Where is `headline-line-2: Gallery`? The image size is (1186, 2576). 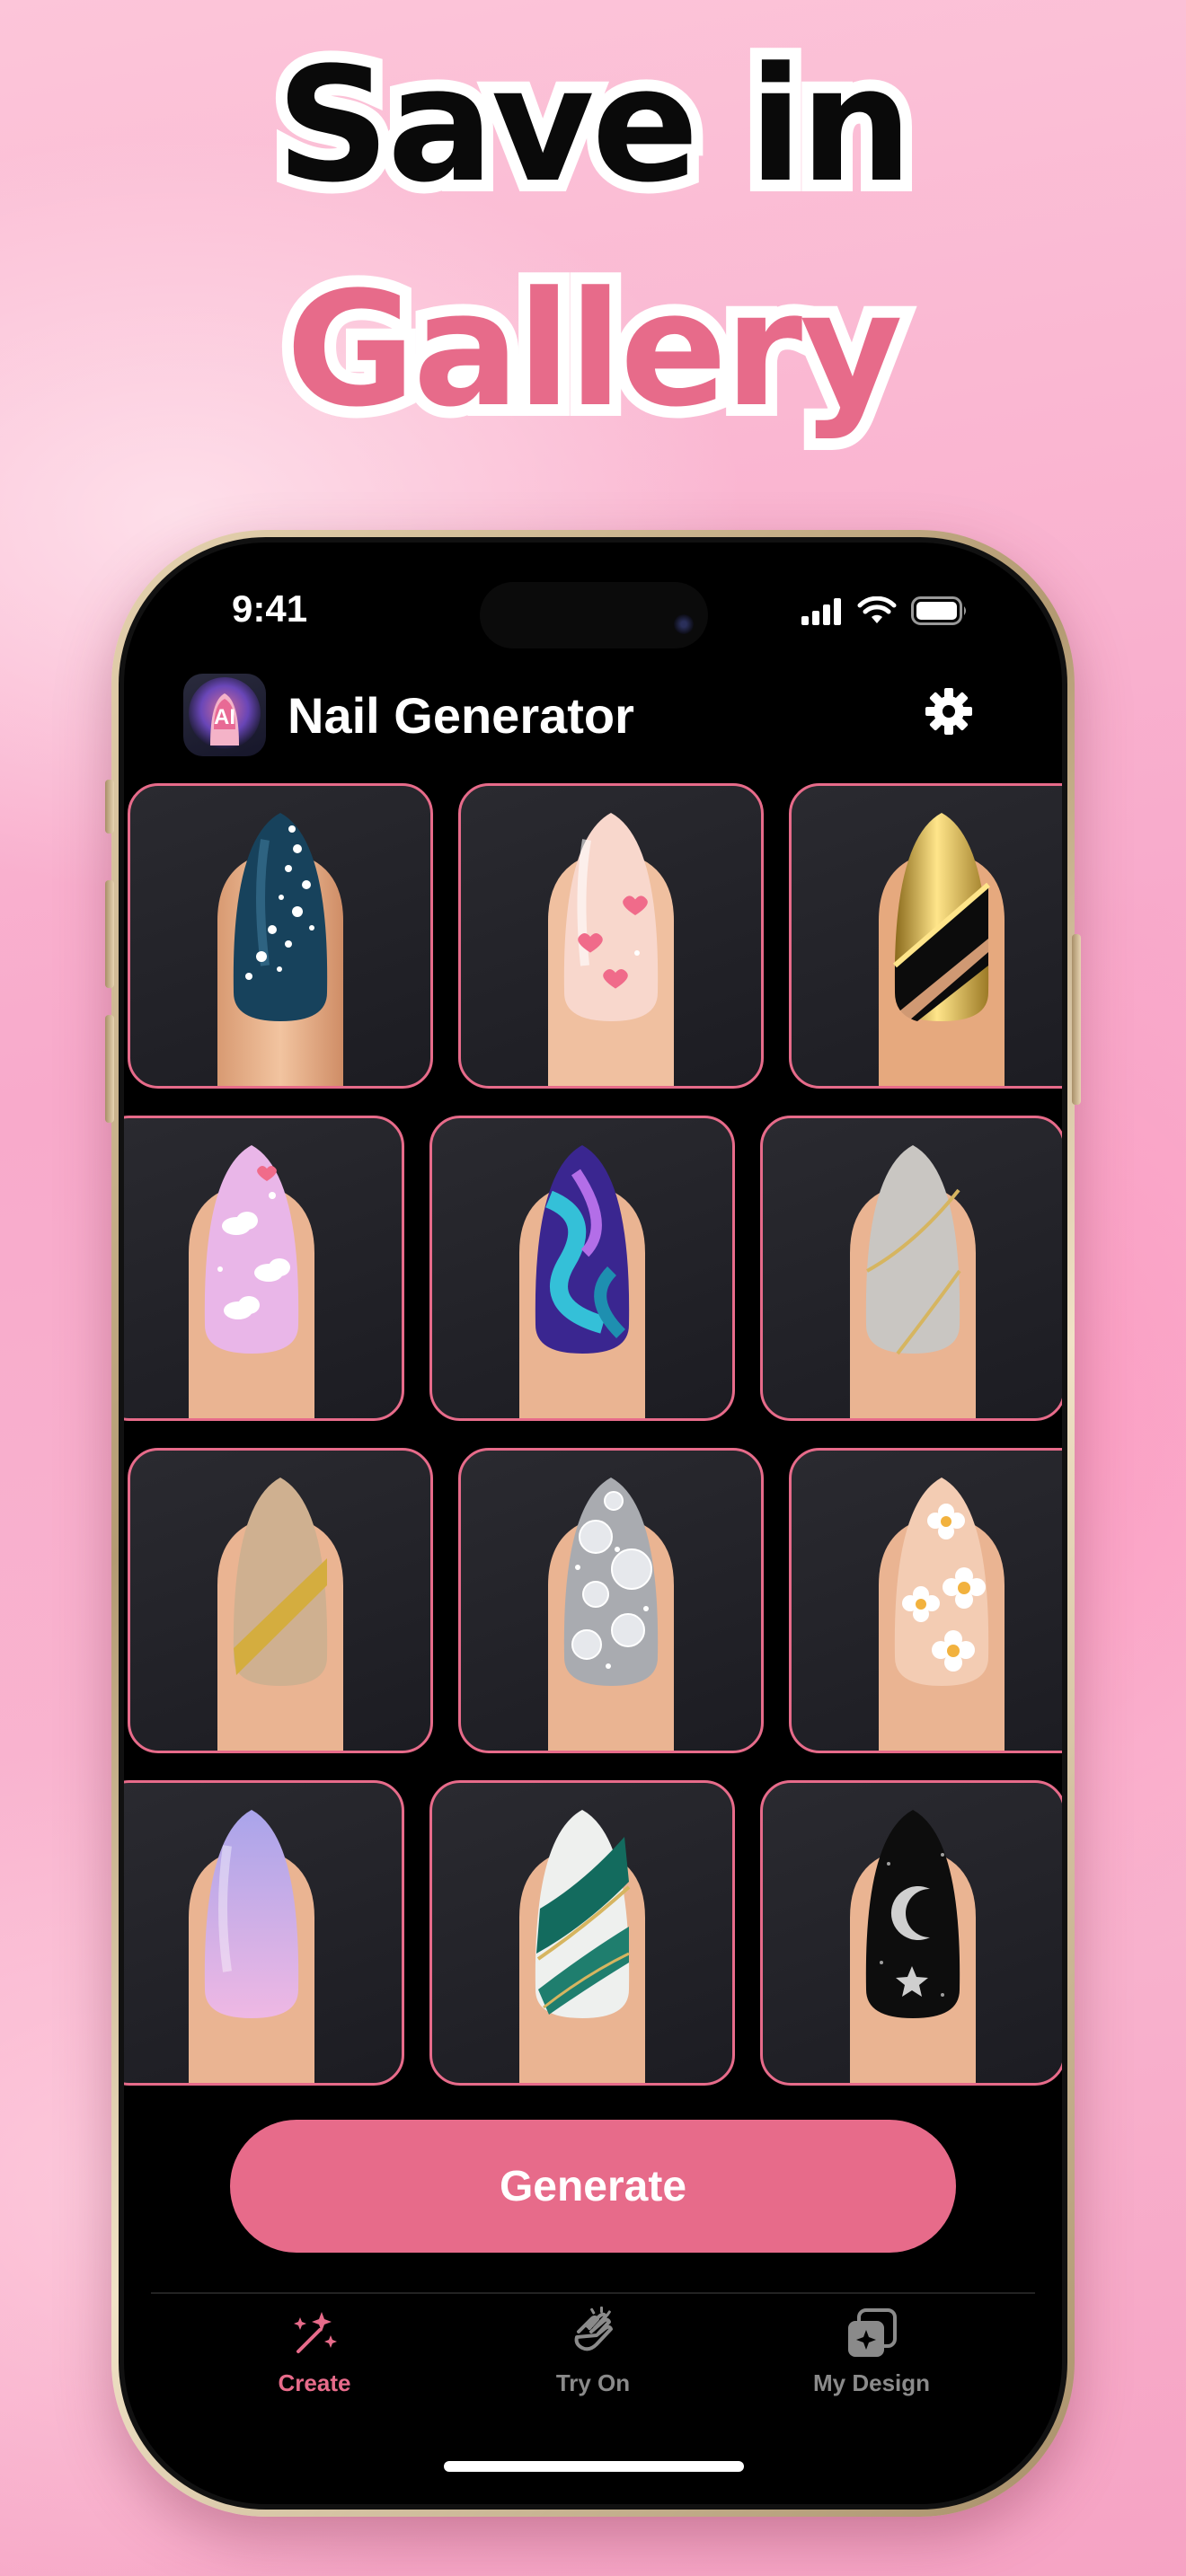
headline-line-2: Gallery is located at coordinates (594, 350).